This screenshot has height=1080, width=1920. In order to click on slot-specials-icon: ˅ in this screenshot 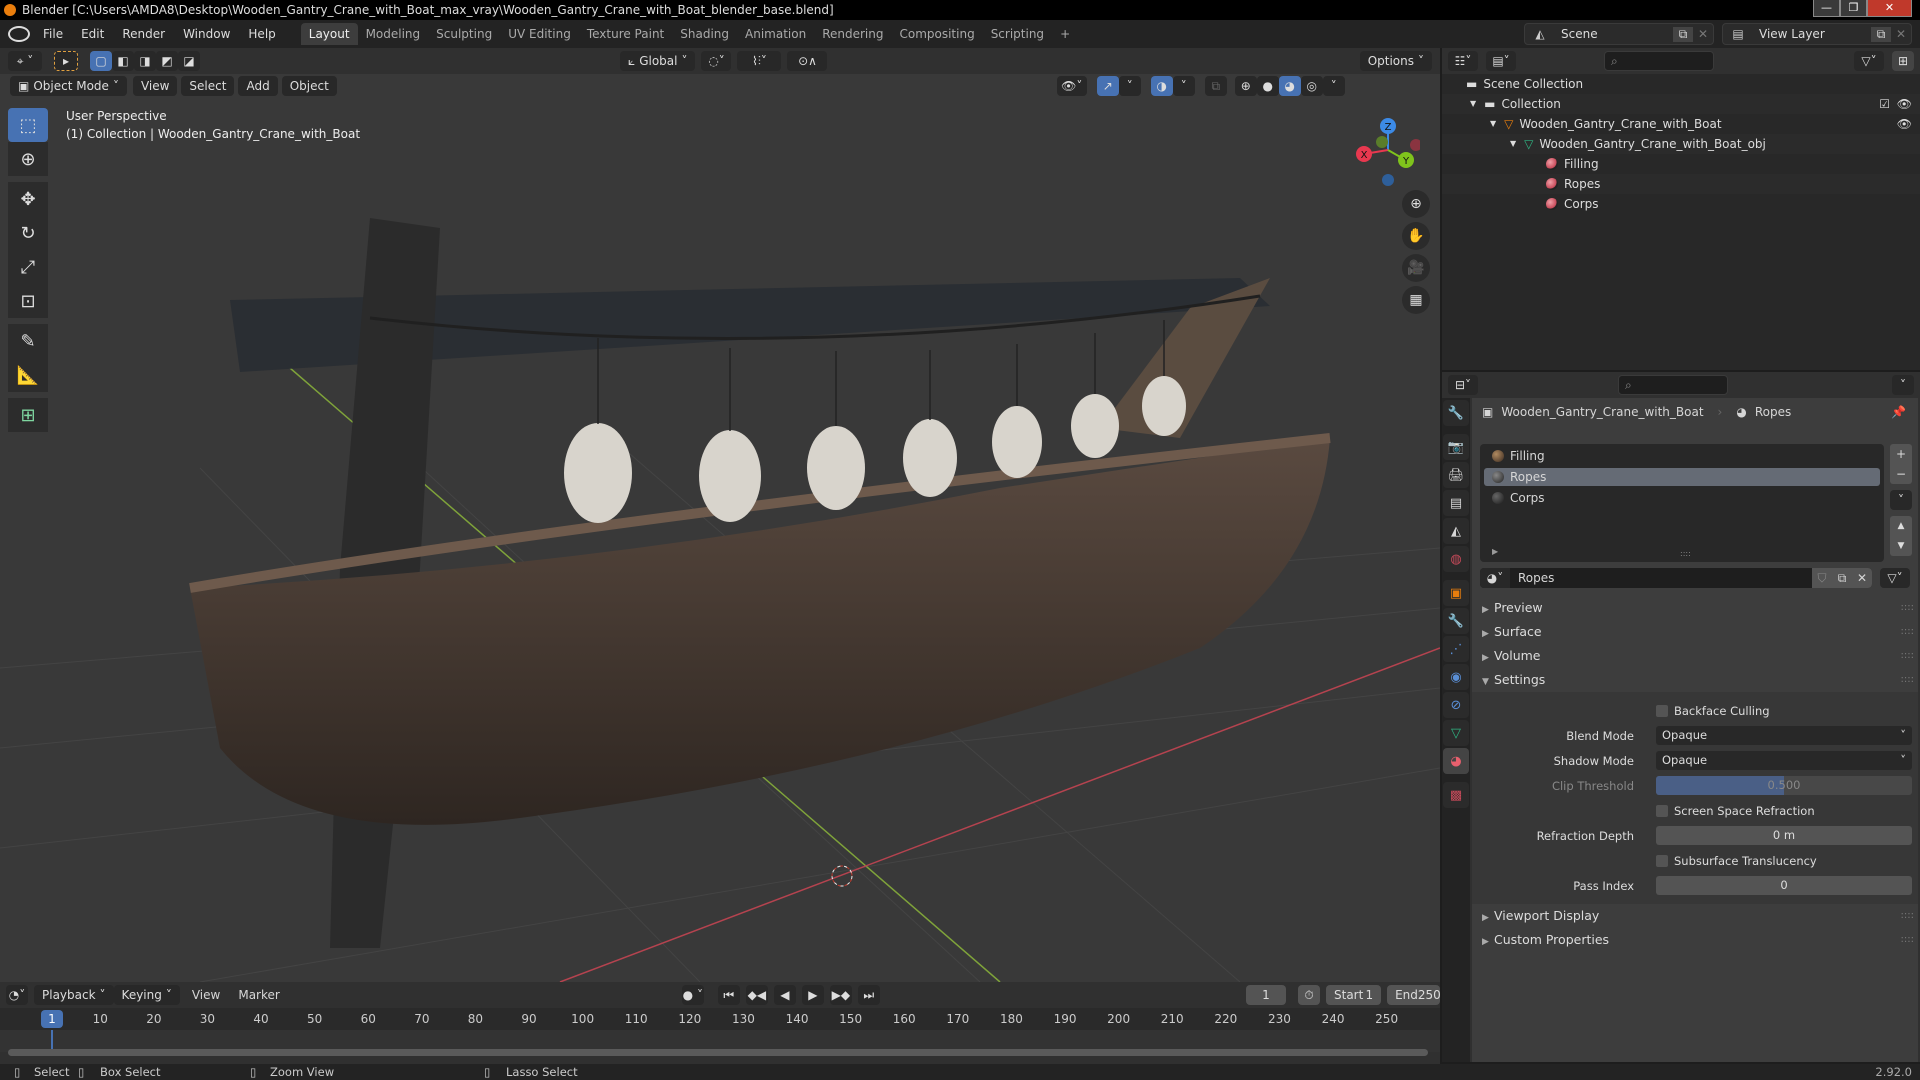, I will do `click(1901, 500)`.